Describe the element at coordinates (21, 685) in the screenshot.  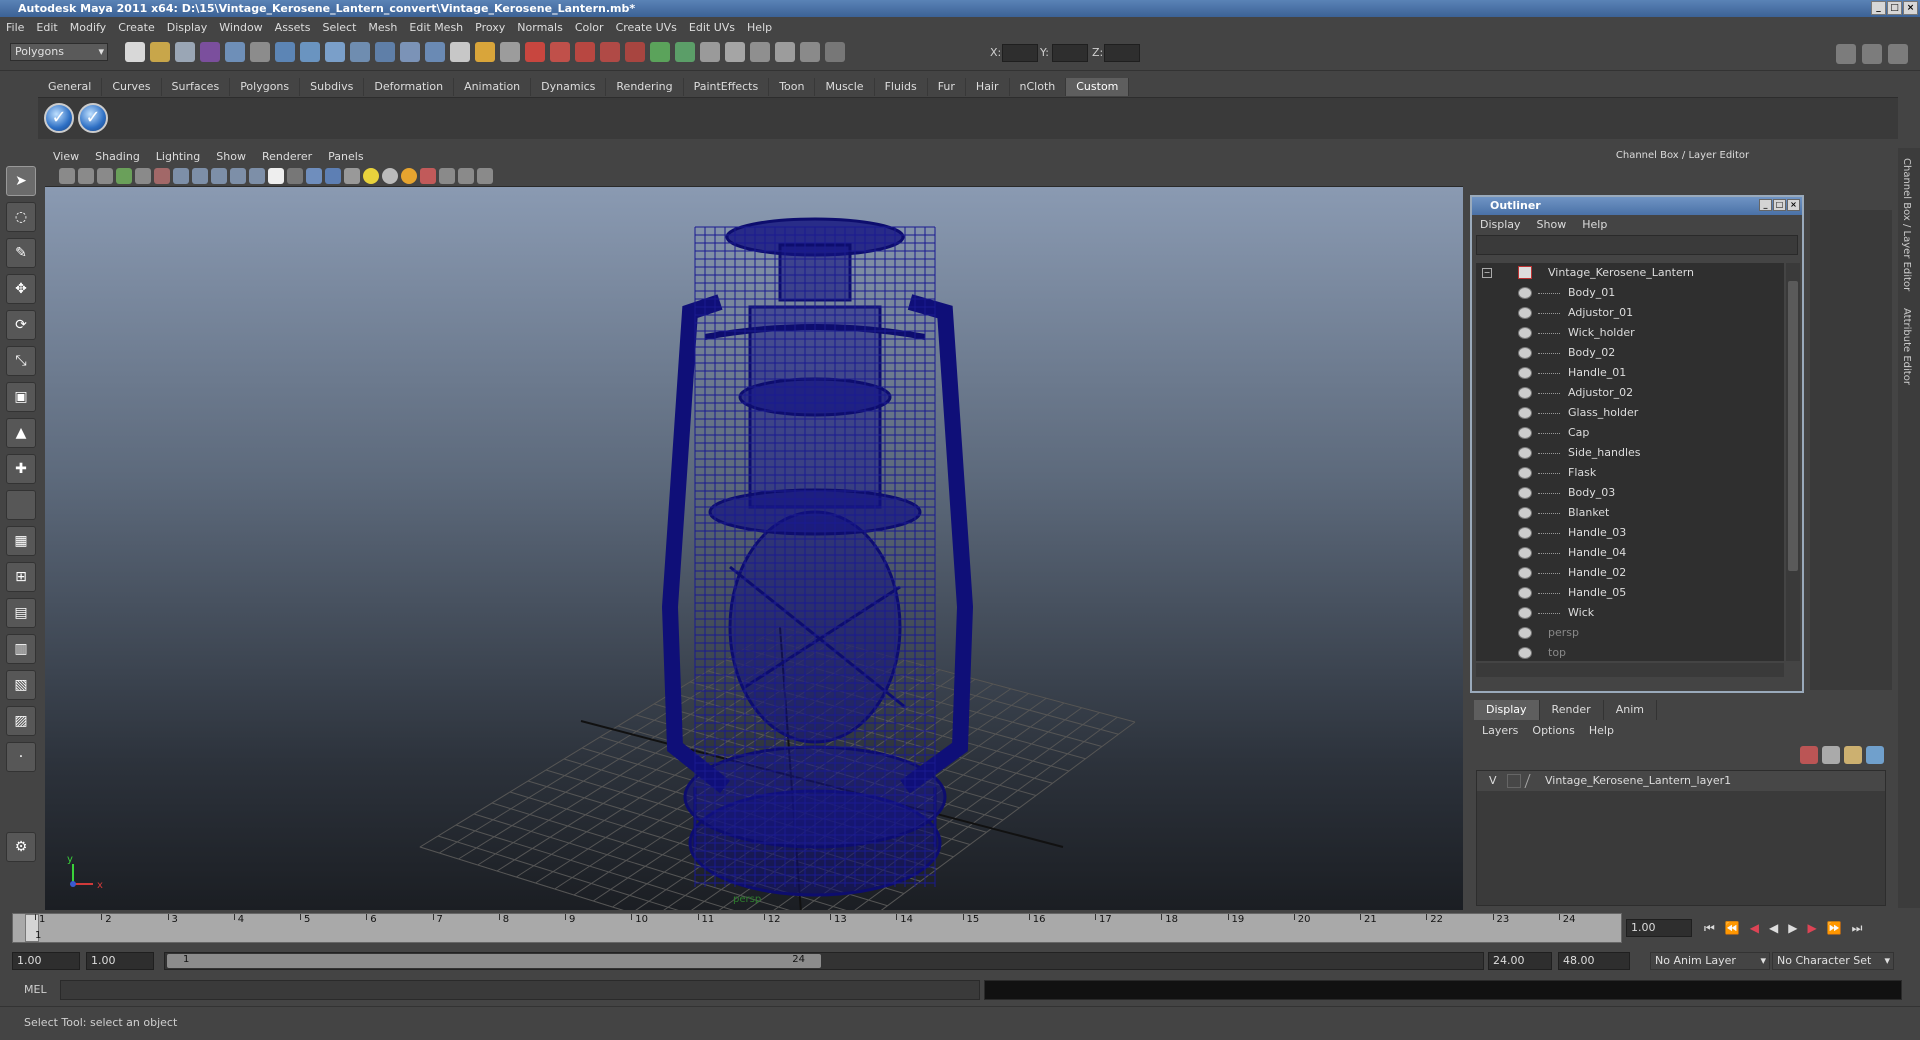
I see `layout-hypershade-icon: ▧` at that location.